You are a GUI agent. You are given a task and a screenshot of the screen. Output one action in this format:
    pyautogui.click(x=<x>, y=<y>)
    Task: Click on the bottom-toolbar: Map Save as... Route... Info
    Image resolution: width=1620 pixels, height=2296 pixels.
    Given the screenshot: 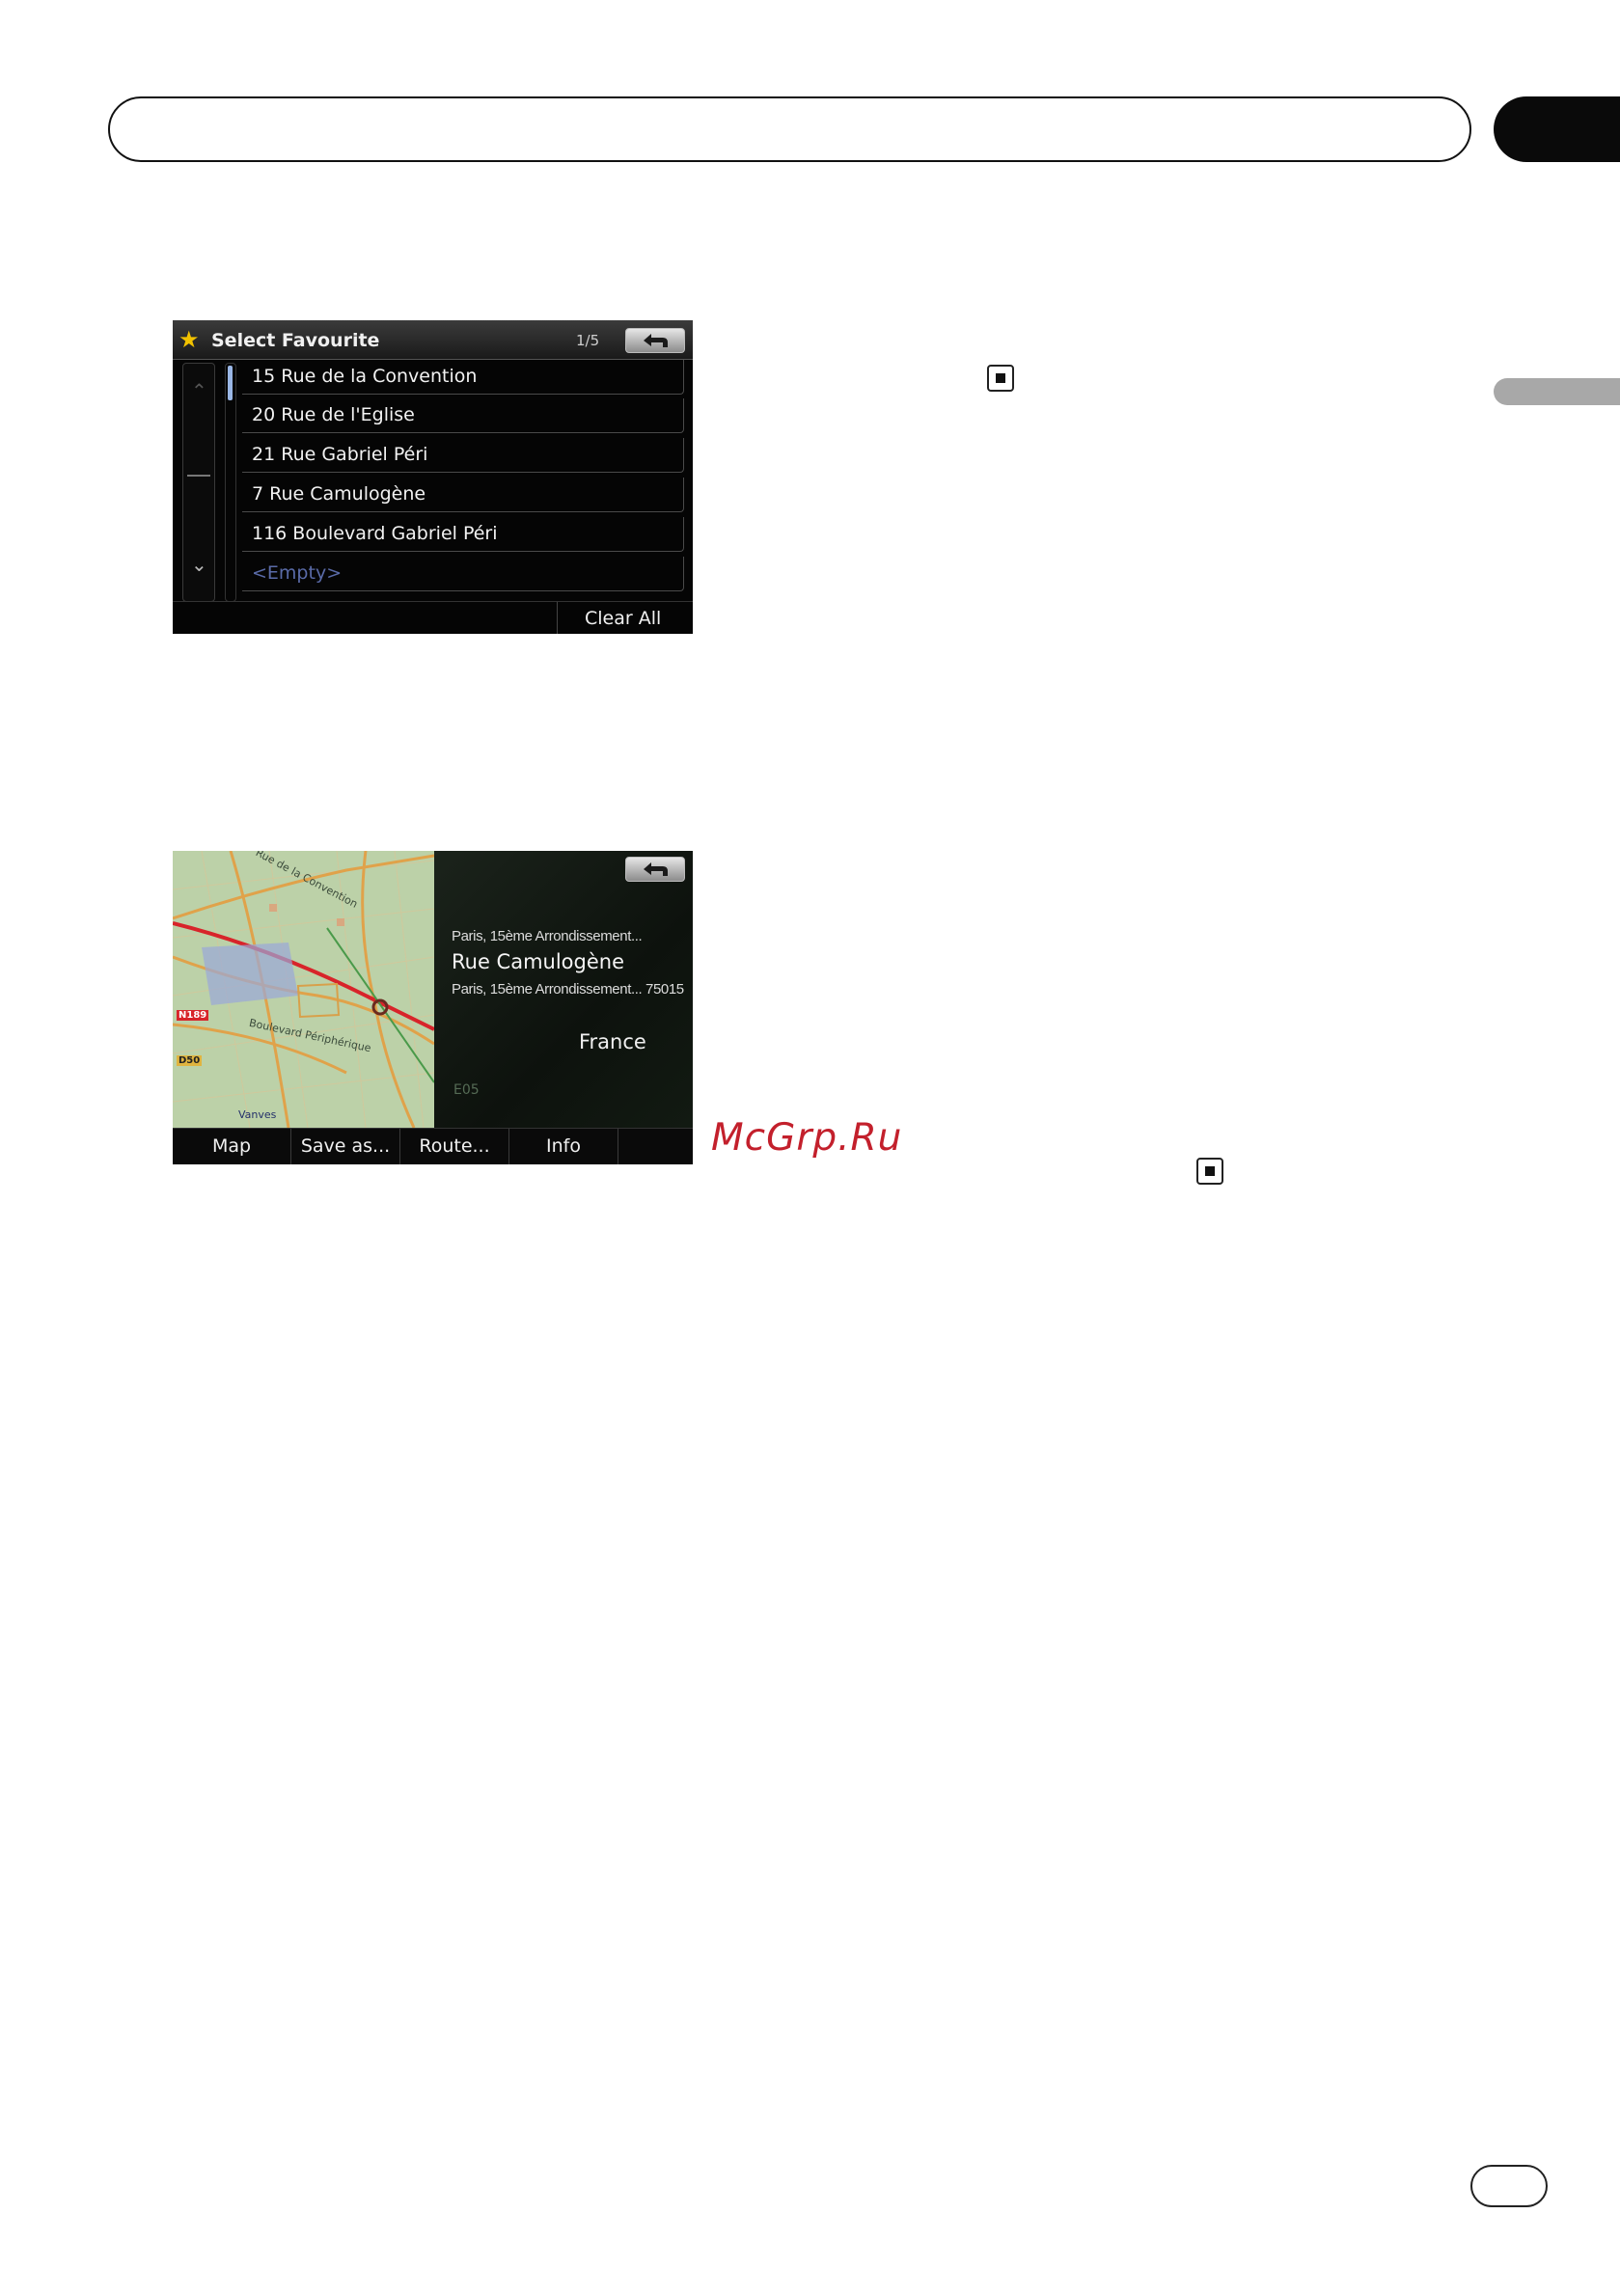 What is the action you would take?
    pyautogui.click(x=433, y=1146)
    